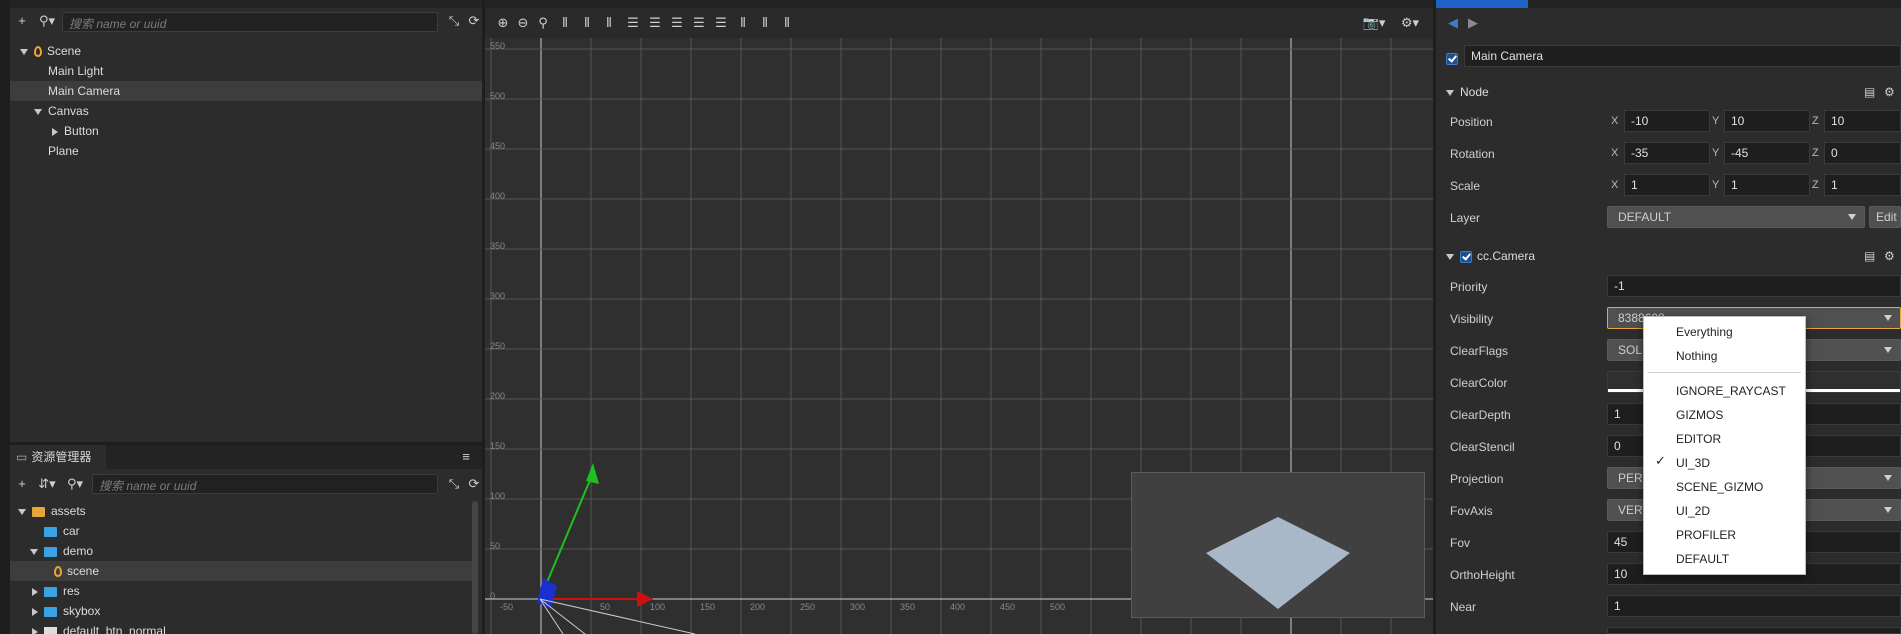  What do you see at coordinates (1698, 439) in the screenshot?
I see `menu-item-editor: EDITOR` at bounding box center [1698, 439].